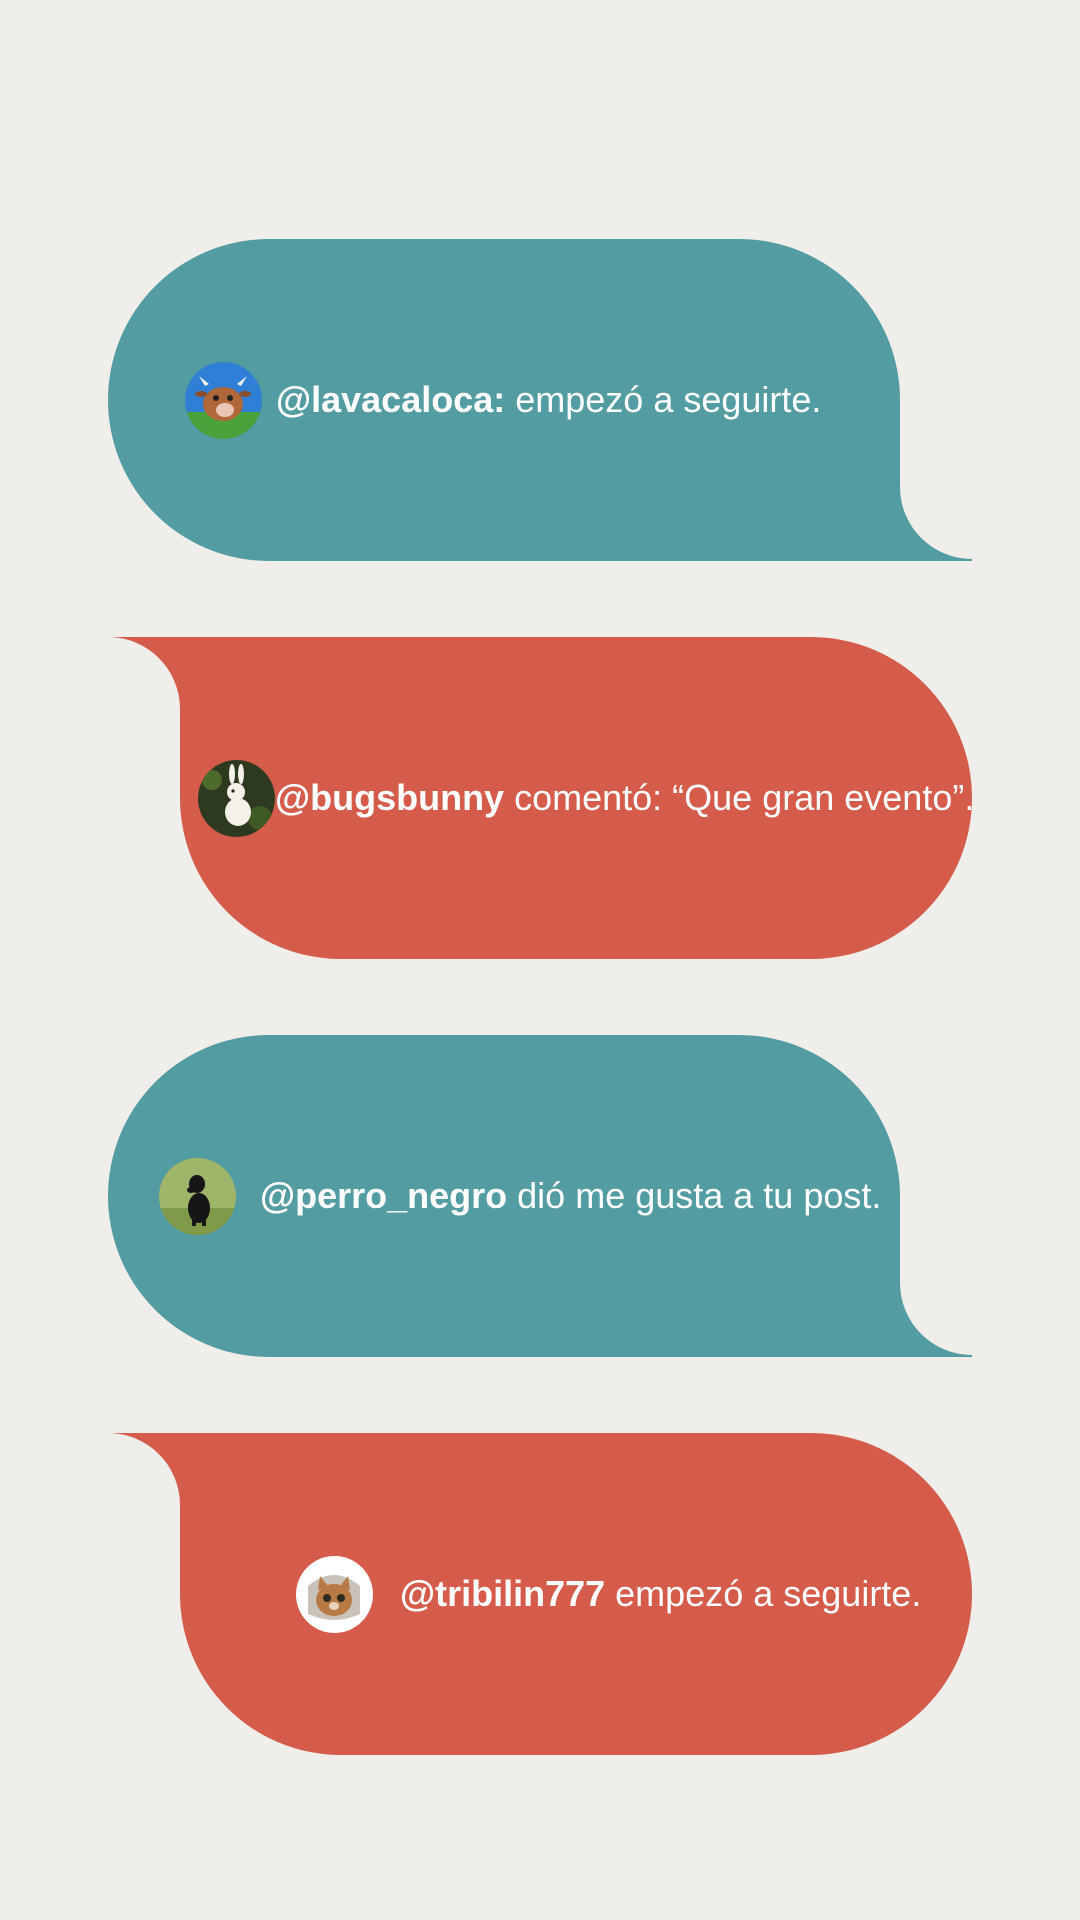  I want to click on notification-message: comentó: “Que gran evento”., so click(744, 797).